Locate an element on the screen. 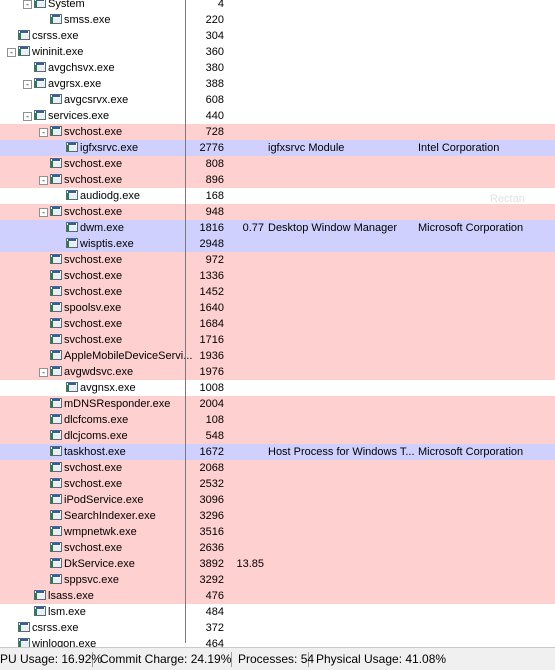  column-separator is located at coordinates (185, 321).